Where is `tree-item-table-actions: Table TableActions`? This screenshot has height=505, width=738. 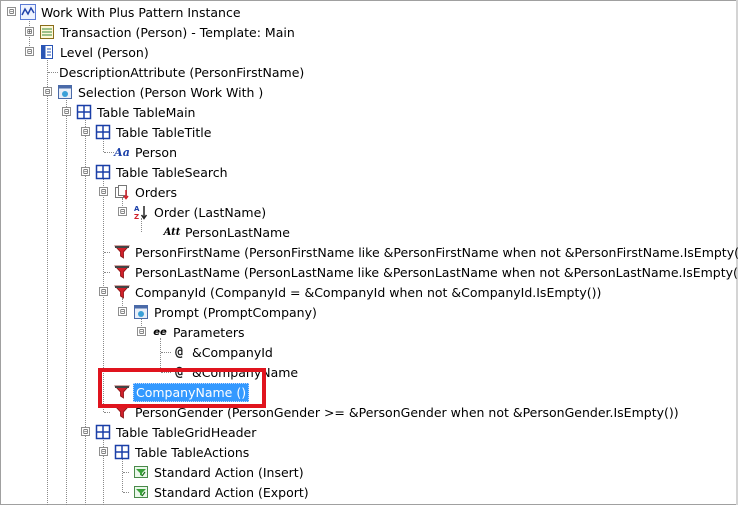
tree-item-table-actions: Table TableActions is located at coordinates (182, 452).